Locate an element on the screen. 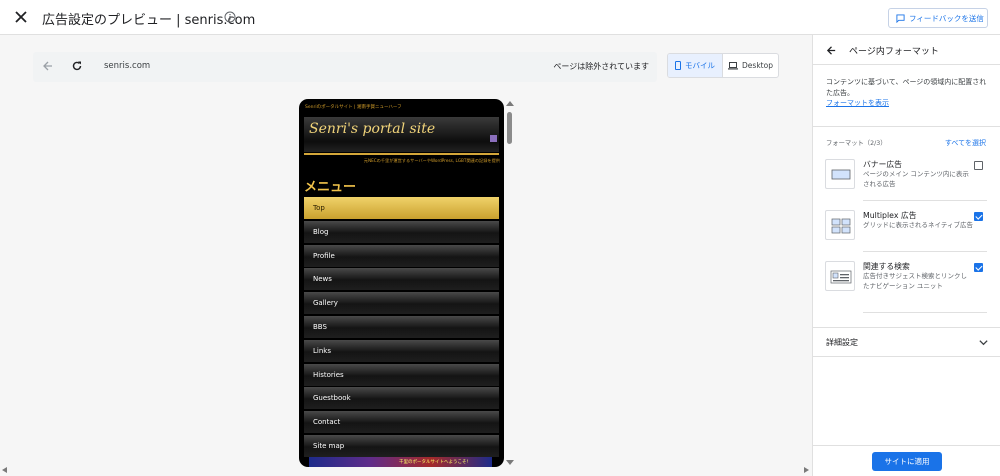 The image size is (1000, 476). scroll-left-icon is located at coordinates (4, 470).